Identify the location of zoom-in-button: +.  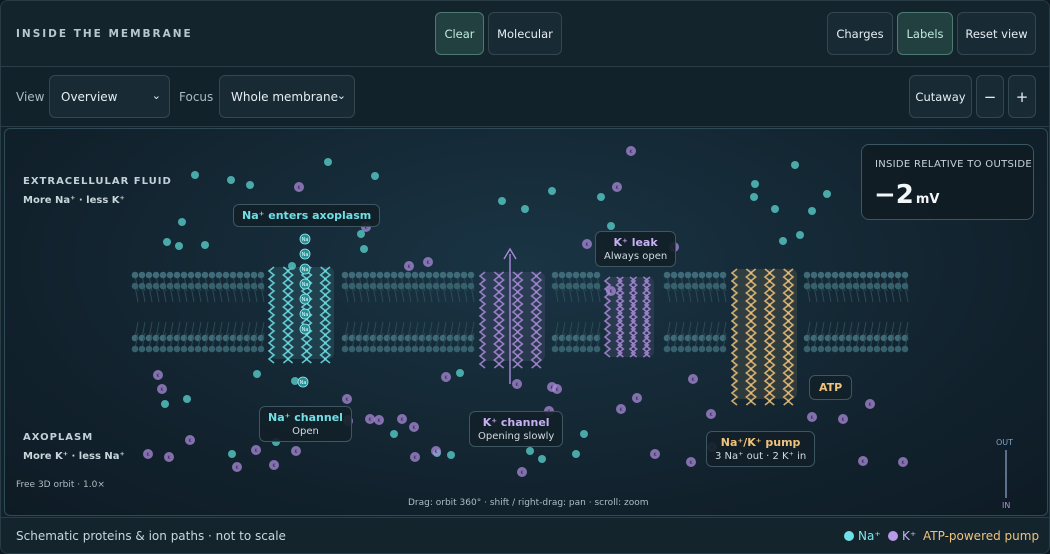
(1022, 96).